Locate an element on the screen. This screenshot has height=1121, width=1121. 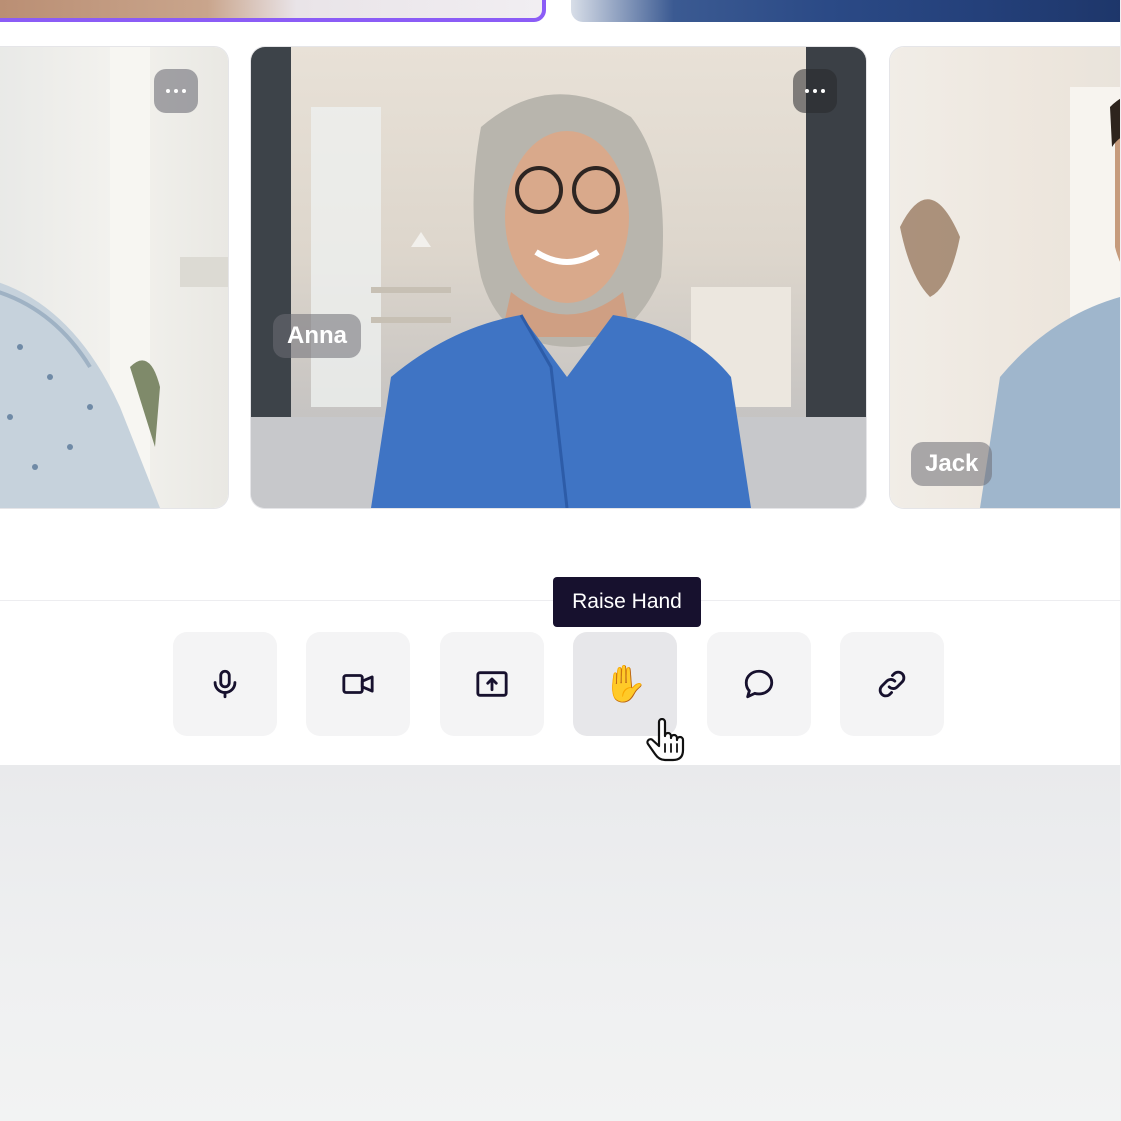
participant-name-tag-anna: Anna is located at coordinates (317, 336).